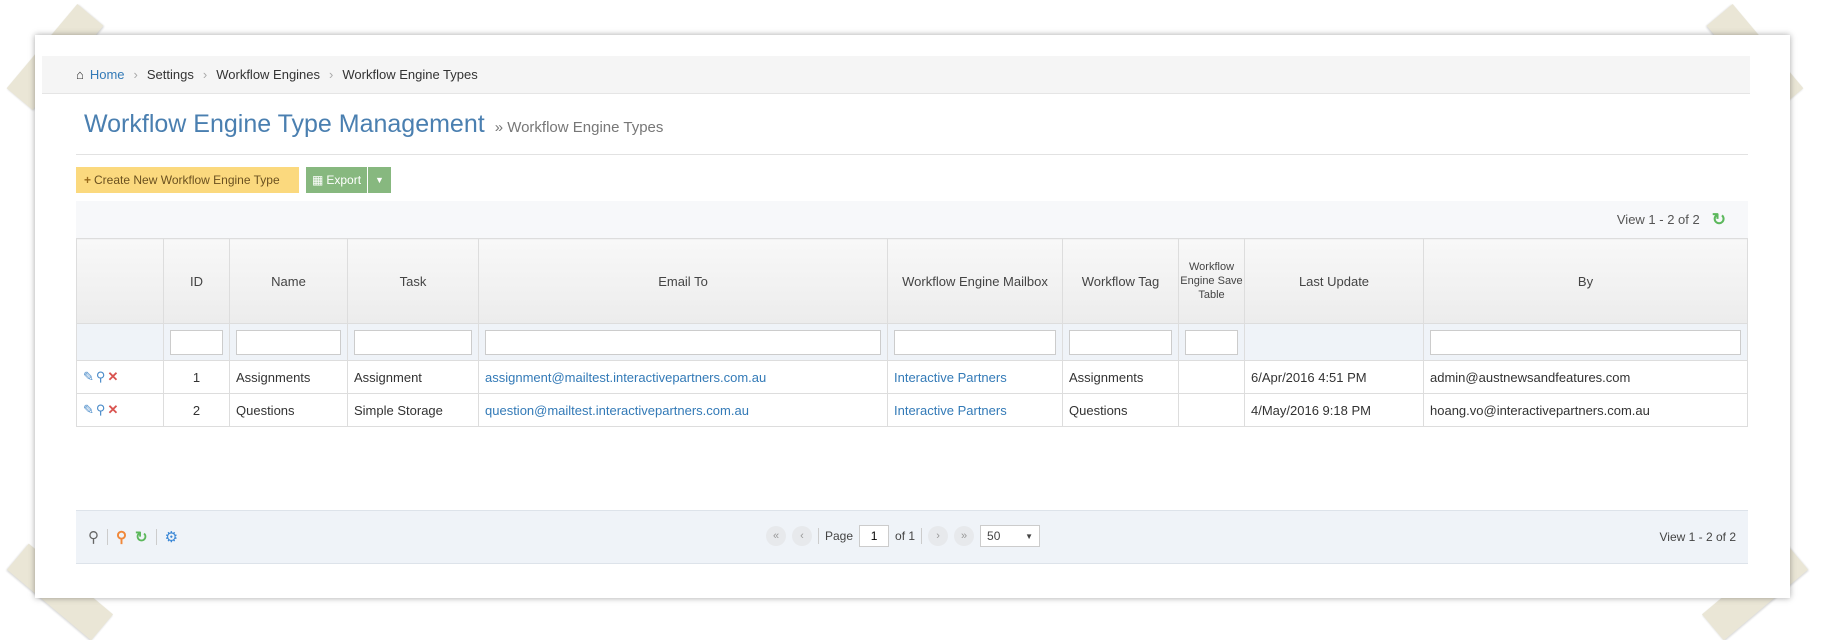 This screenshot has height=640, width=1824. Describe the element at coordinates (88, 180) in the screenshot. I see `plus-icon: +` at that location.